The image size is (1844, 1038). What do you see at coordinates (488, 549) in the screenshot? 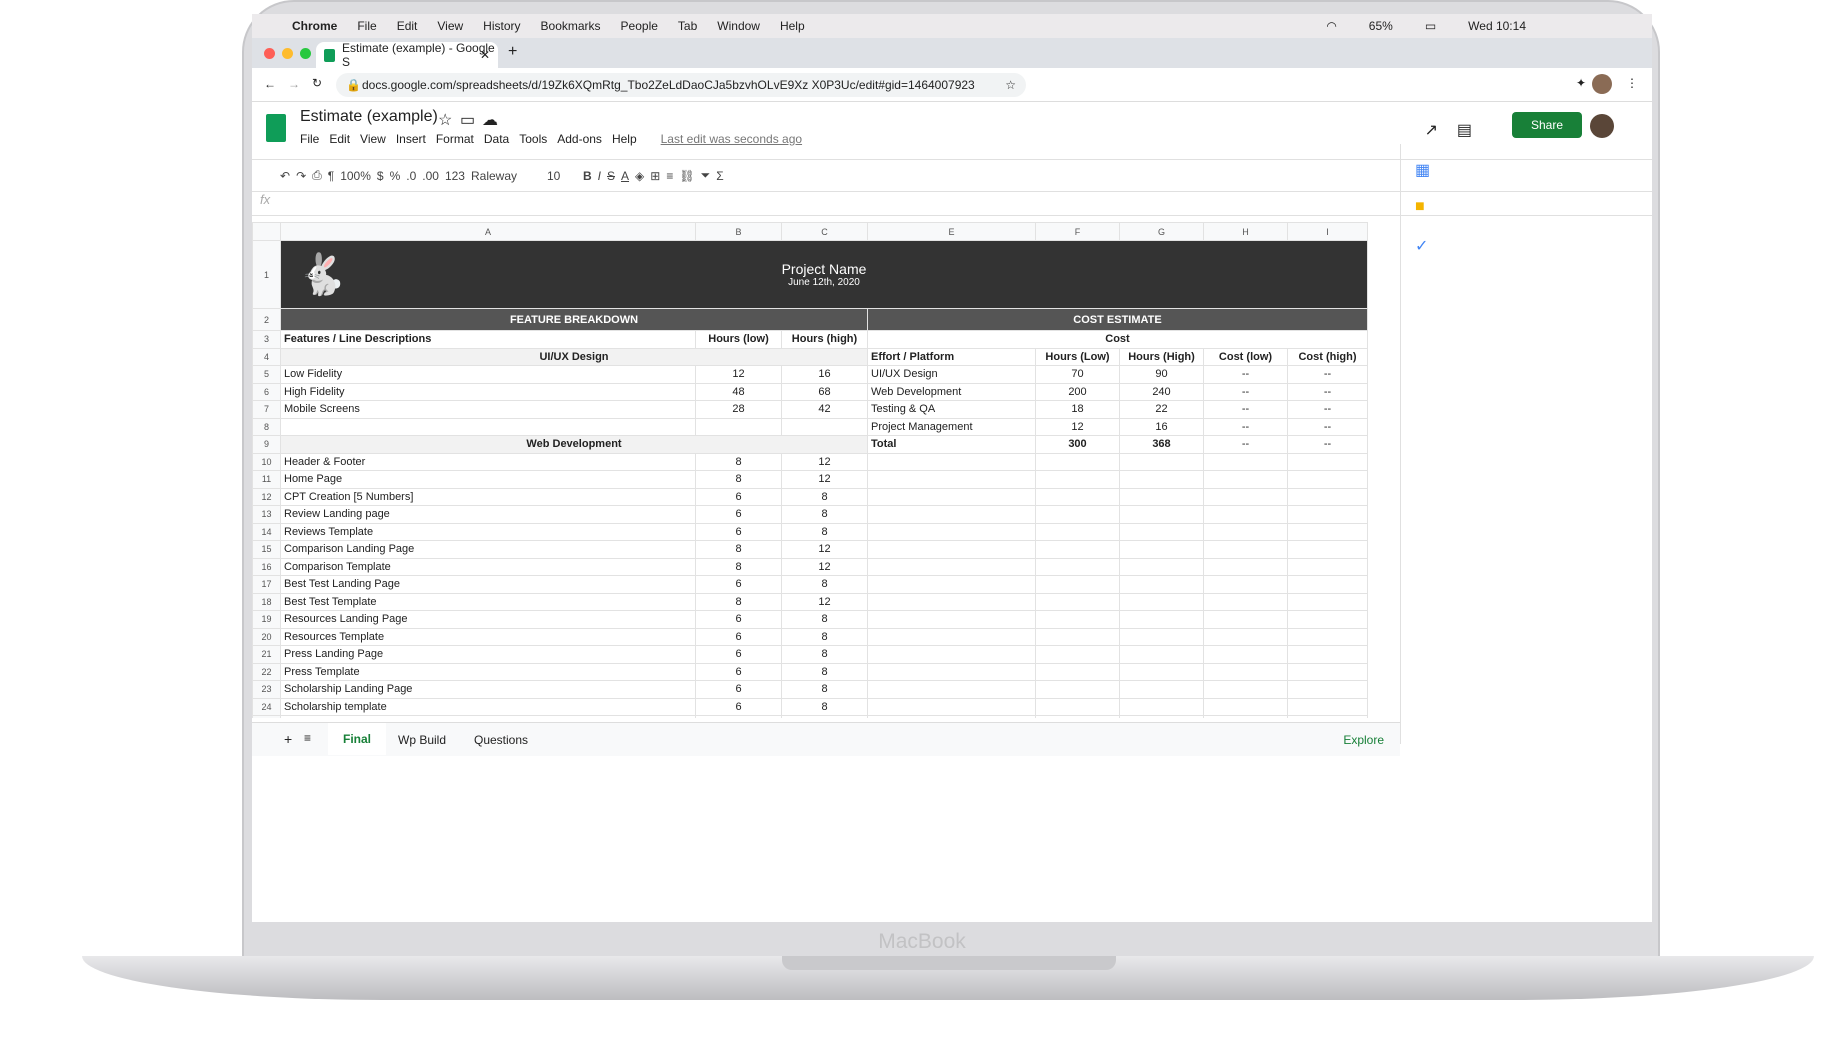
I see `cell: Comparison Landing Page` at bounding box center [488, 549].